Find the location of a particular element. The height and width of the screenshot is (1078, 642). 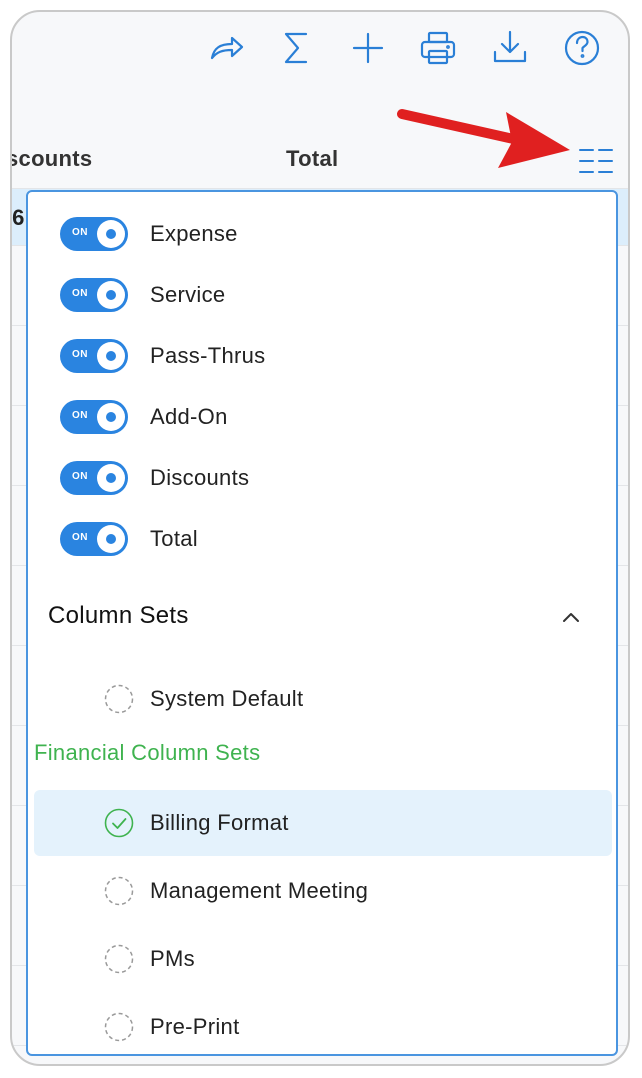

toggle-item-add-on: ON Add-On is located at coordinates (144, 417).